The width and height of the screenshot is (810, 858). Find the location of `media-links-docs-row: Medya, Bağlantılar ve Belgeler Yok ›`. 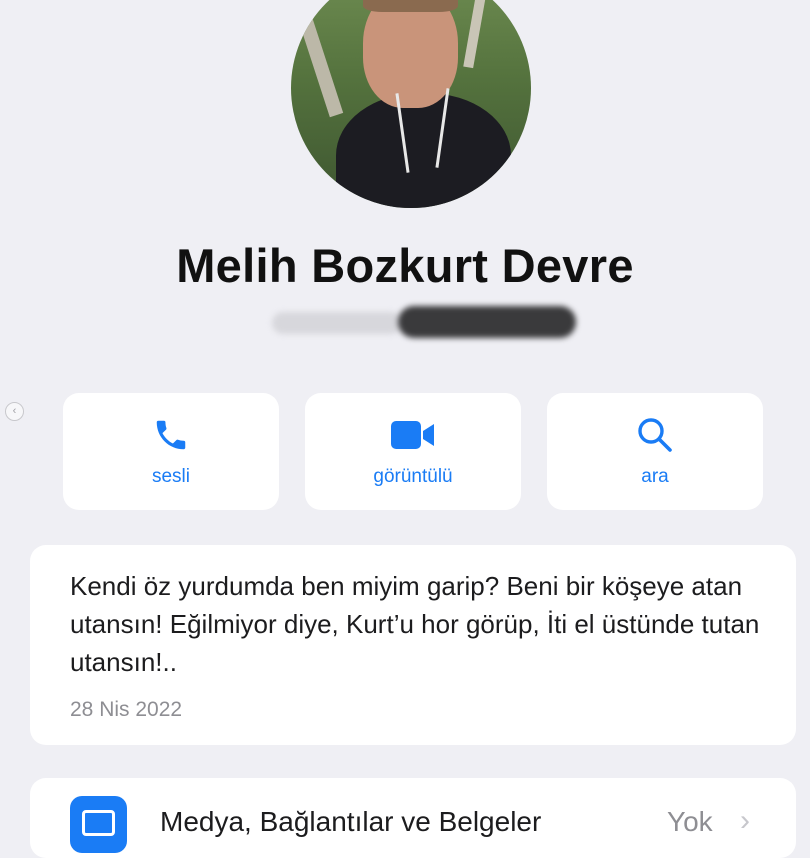

media-links-docs-row: Medya, Bağlantılar ve Belgeler Yok › is located at coordinates (413, 818).